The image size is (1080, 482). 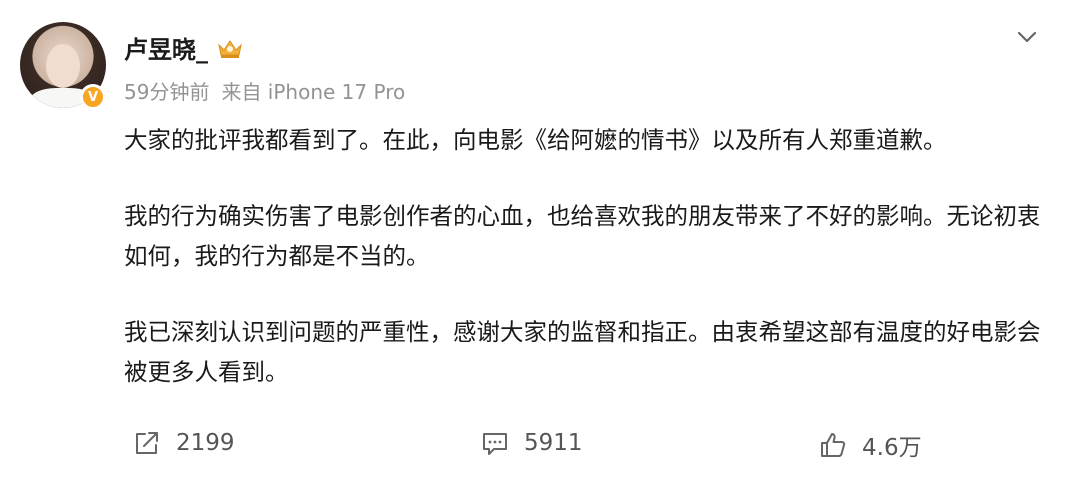 I want to click on post-paragraph: 大家的批评我都看到了。在此，向电影《给阿嬷的情书》以及所有人郑重道歉。, so click(x=535, y=140).